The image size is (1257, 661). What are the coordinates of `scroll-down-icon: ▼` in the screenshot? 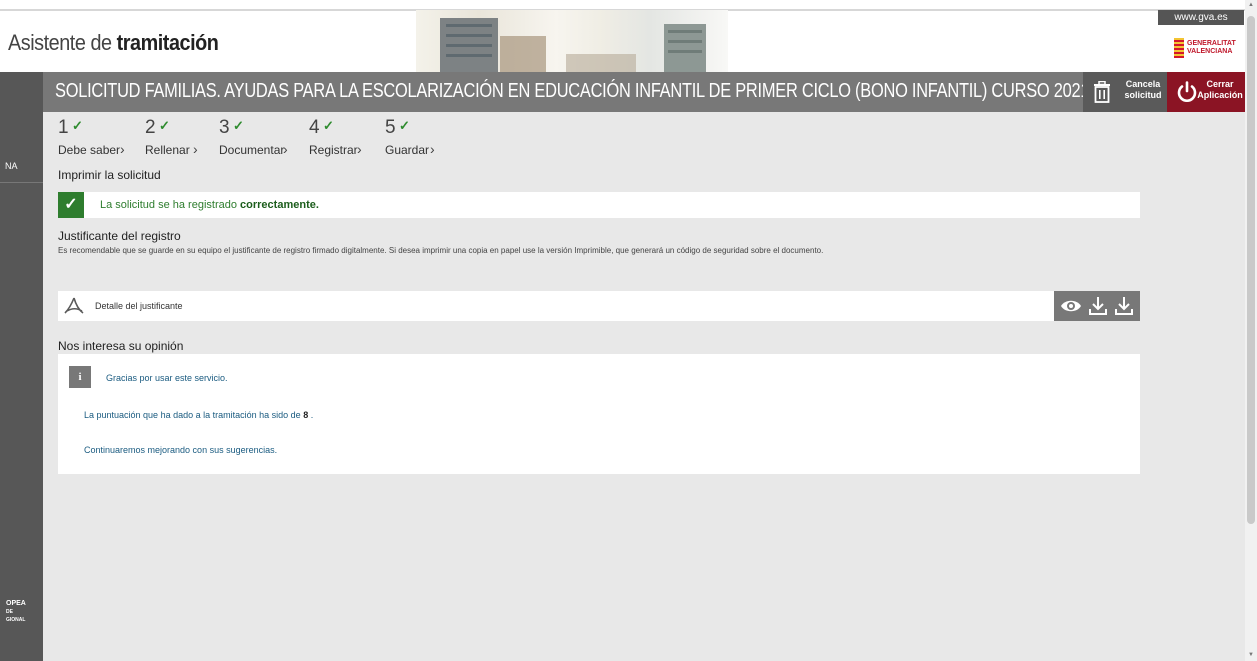 It's located at (1251, 655).